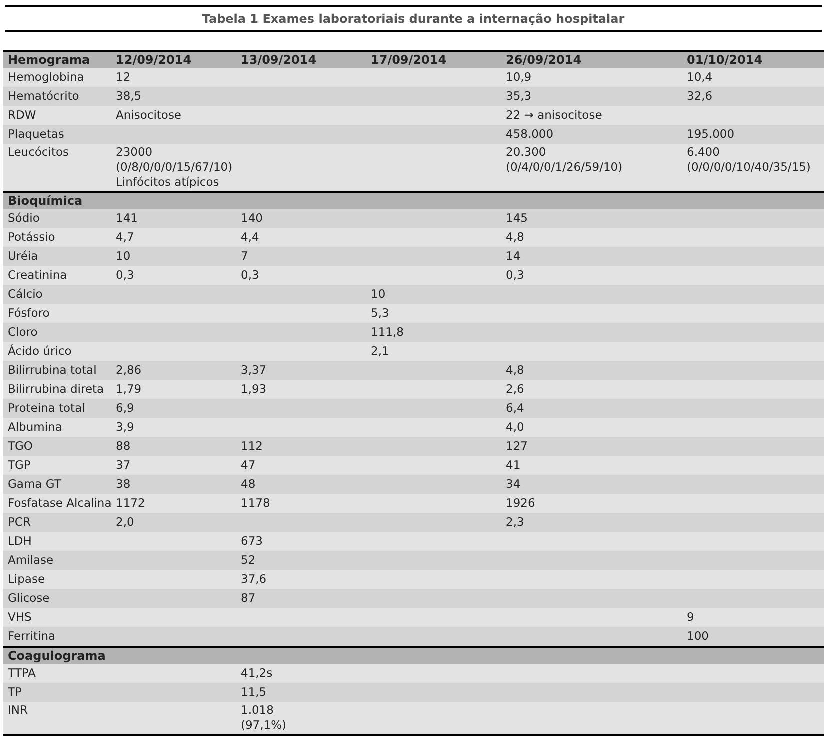  I want to click on section-title: Bioquímica, so click(45, 201).